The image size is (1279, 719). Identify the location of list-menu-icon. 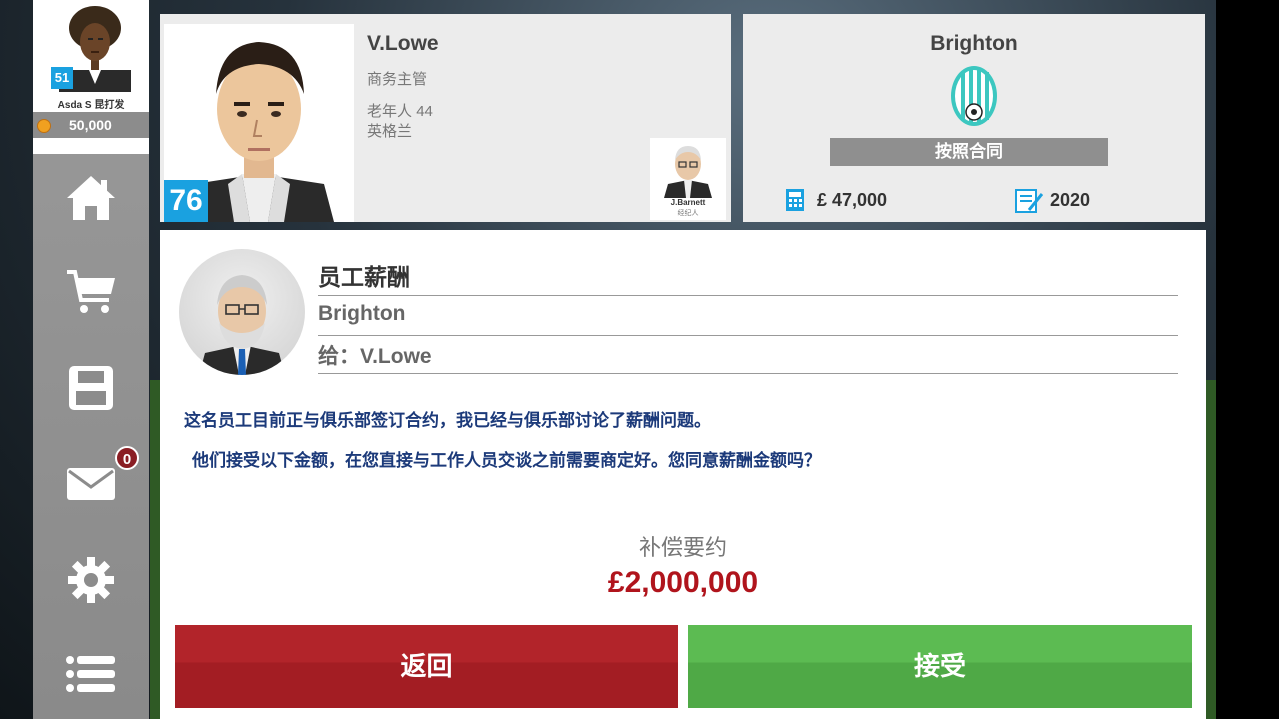
(90, 674).